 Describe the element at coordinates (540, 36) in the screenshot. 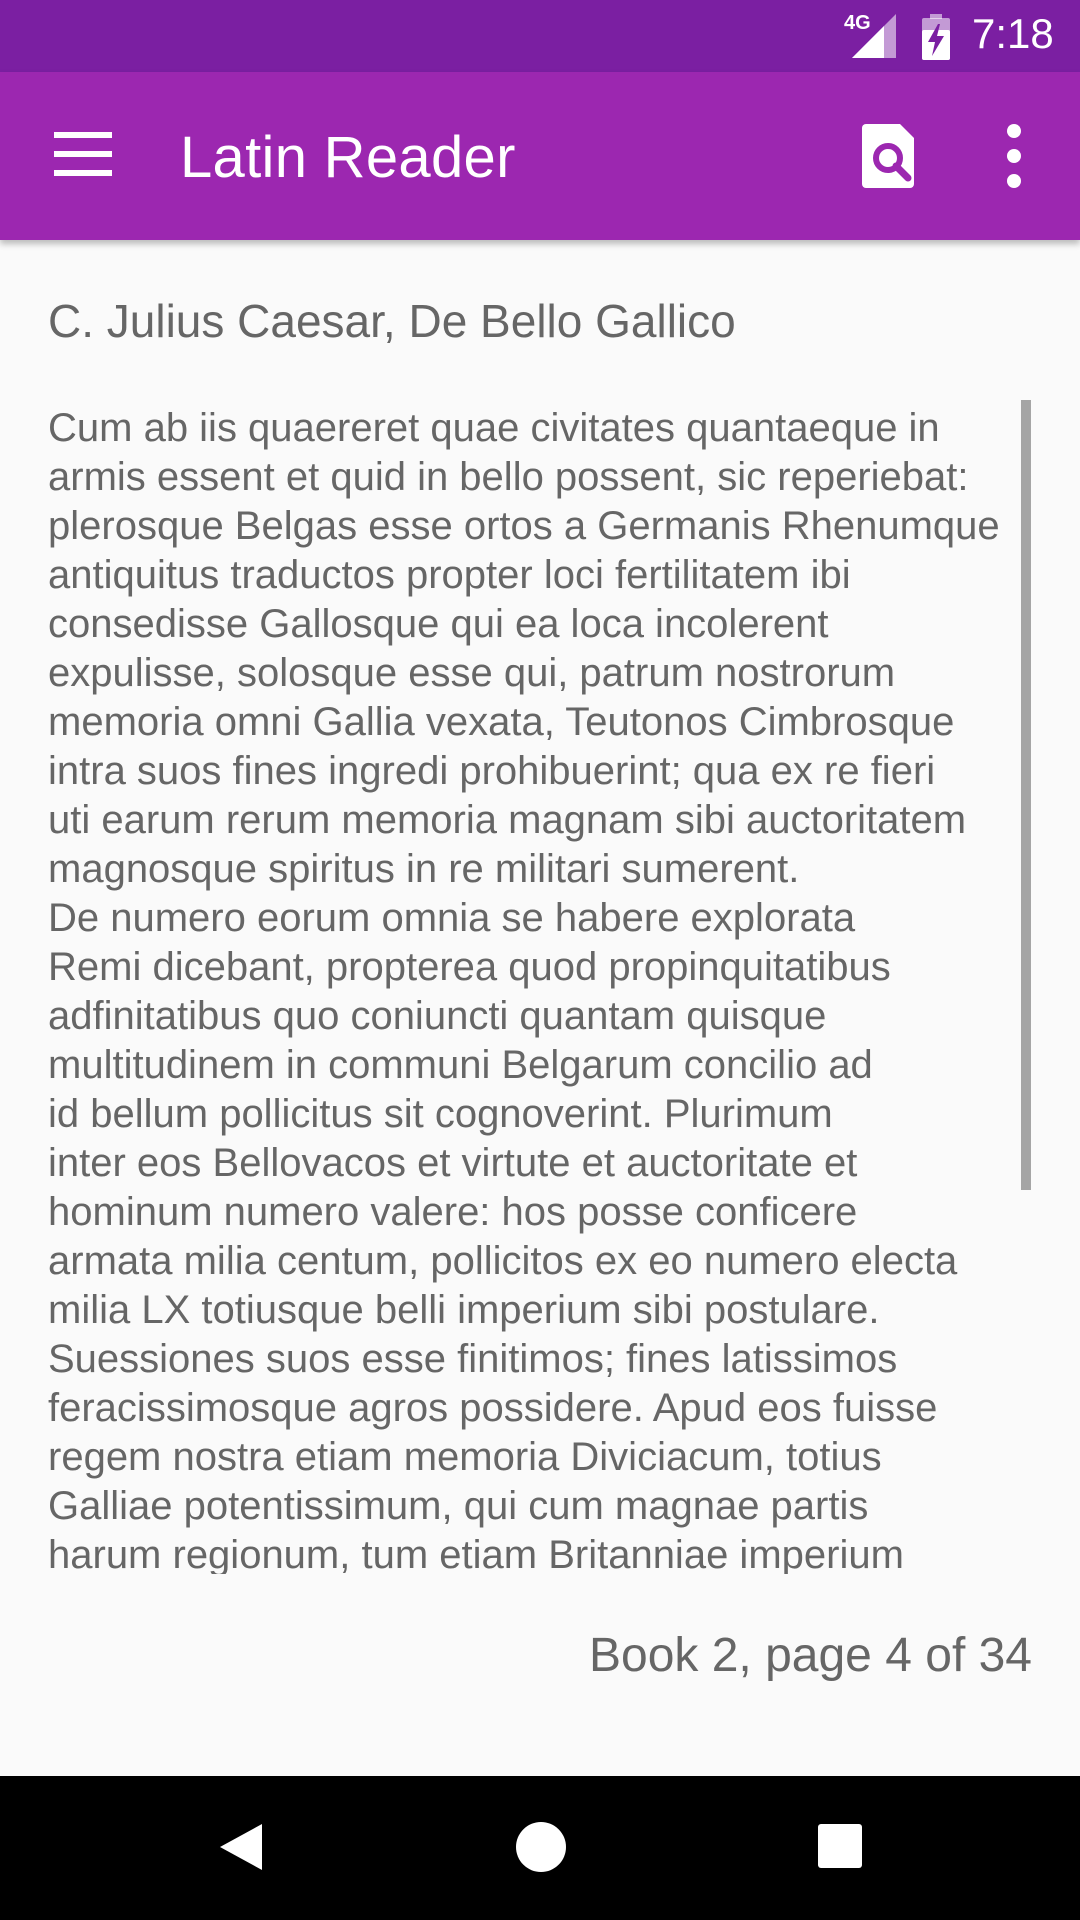

I see `status-bar: 4G 7:18` at that location.